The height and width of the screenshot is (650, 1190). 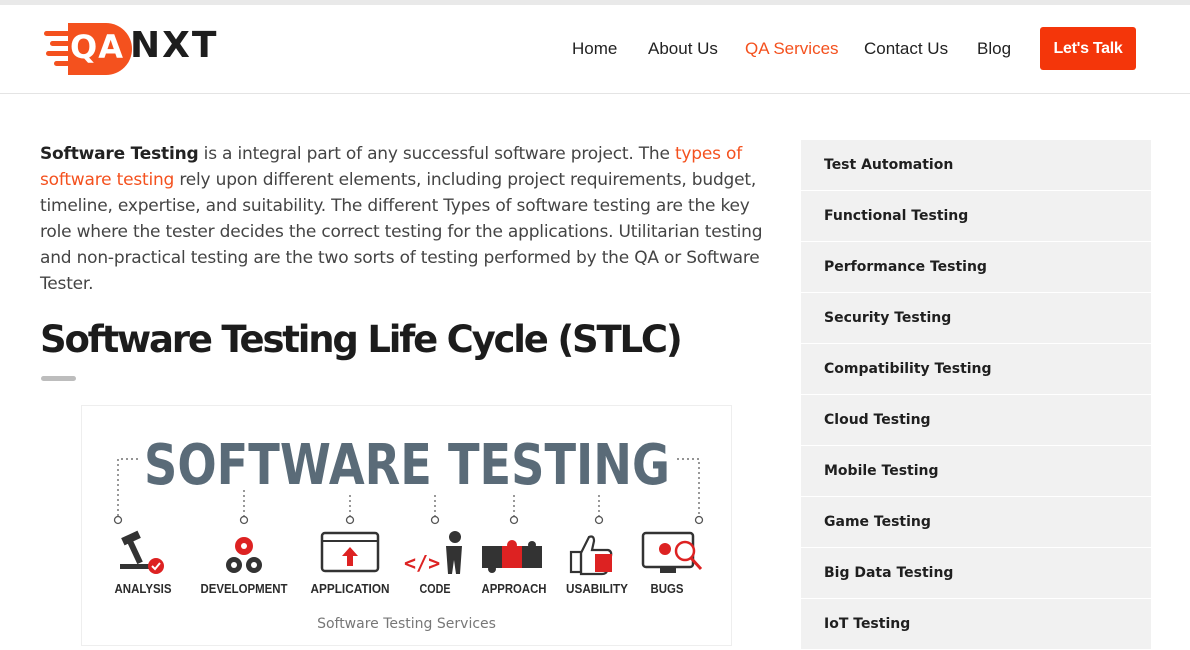 I want to click on sidebar-item-label: Security Testing, so click(x=888, y=318).